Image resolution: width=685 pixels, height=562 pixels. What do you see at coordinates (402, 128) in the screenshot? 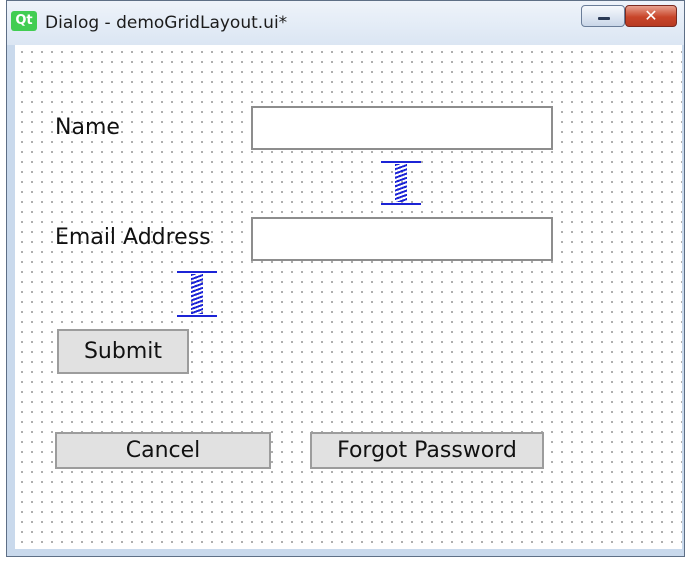
I see `name-input` at bounding box center [402, 128].